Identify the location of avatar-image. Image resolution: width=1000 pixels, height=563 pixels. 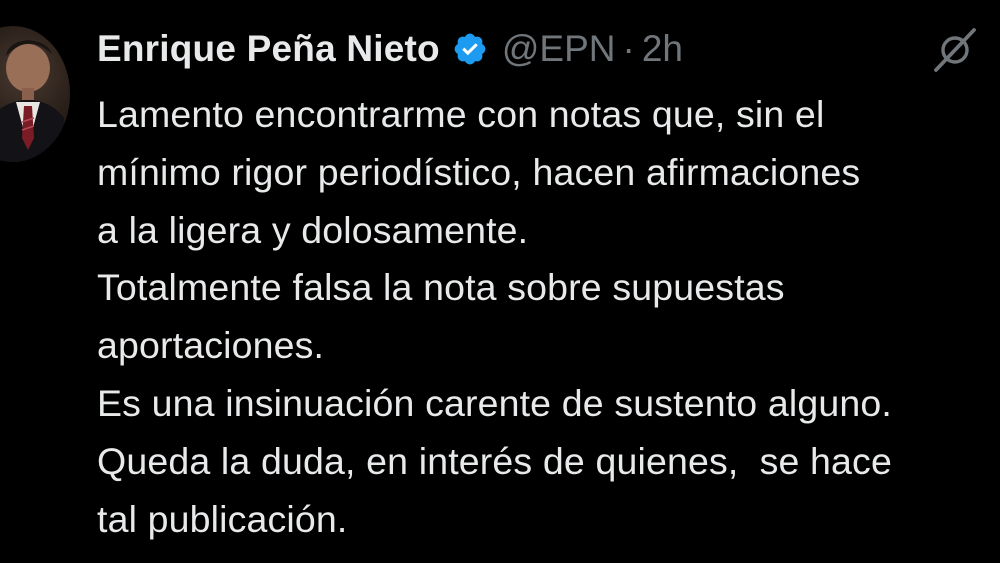
(34, 101).